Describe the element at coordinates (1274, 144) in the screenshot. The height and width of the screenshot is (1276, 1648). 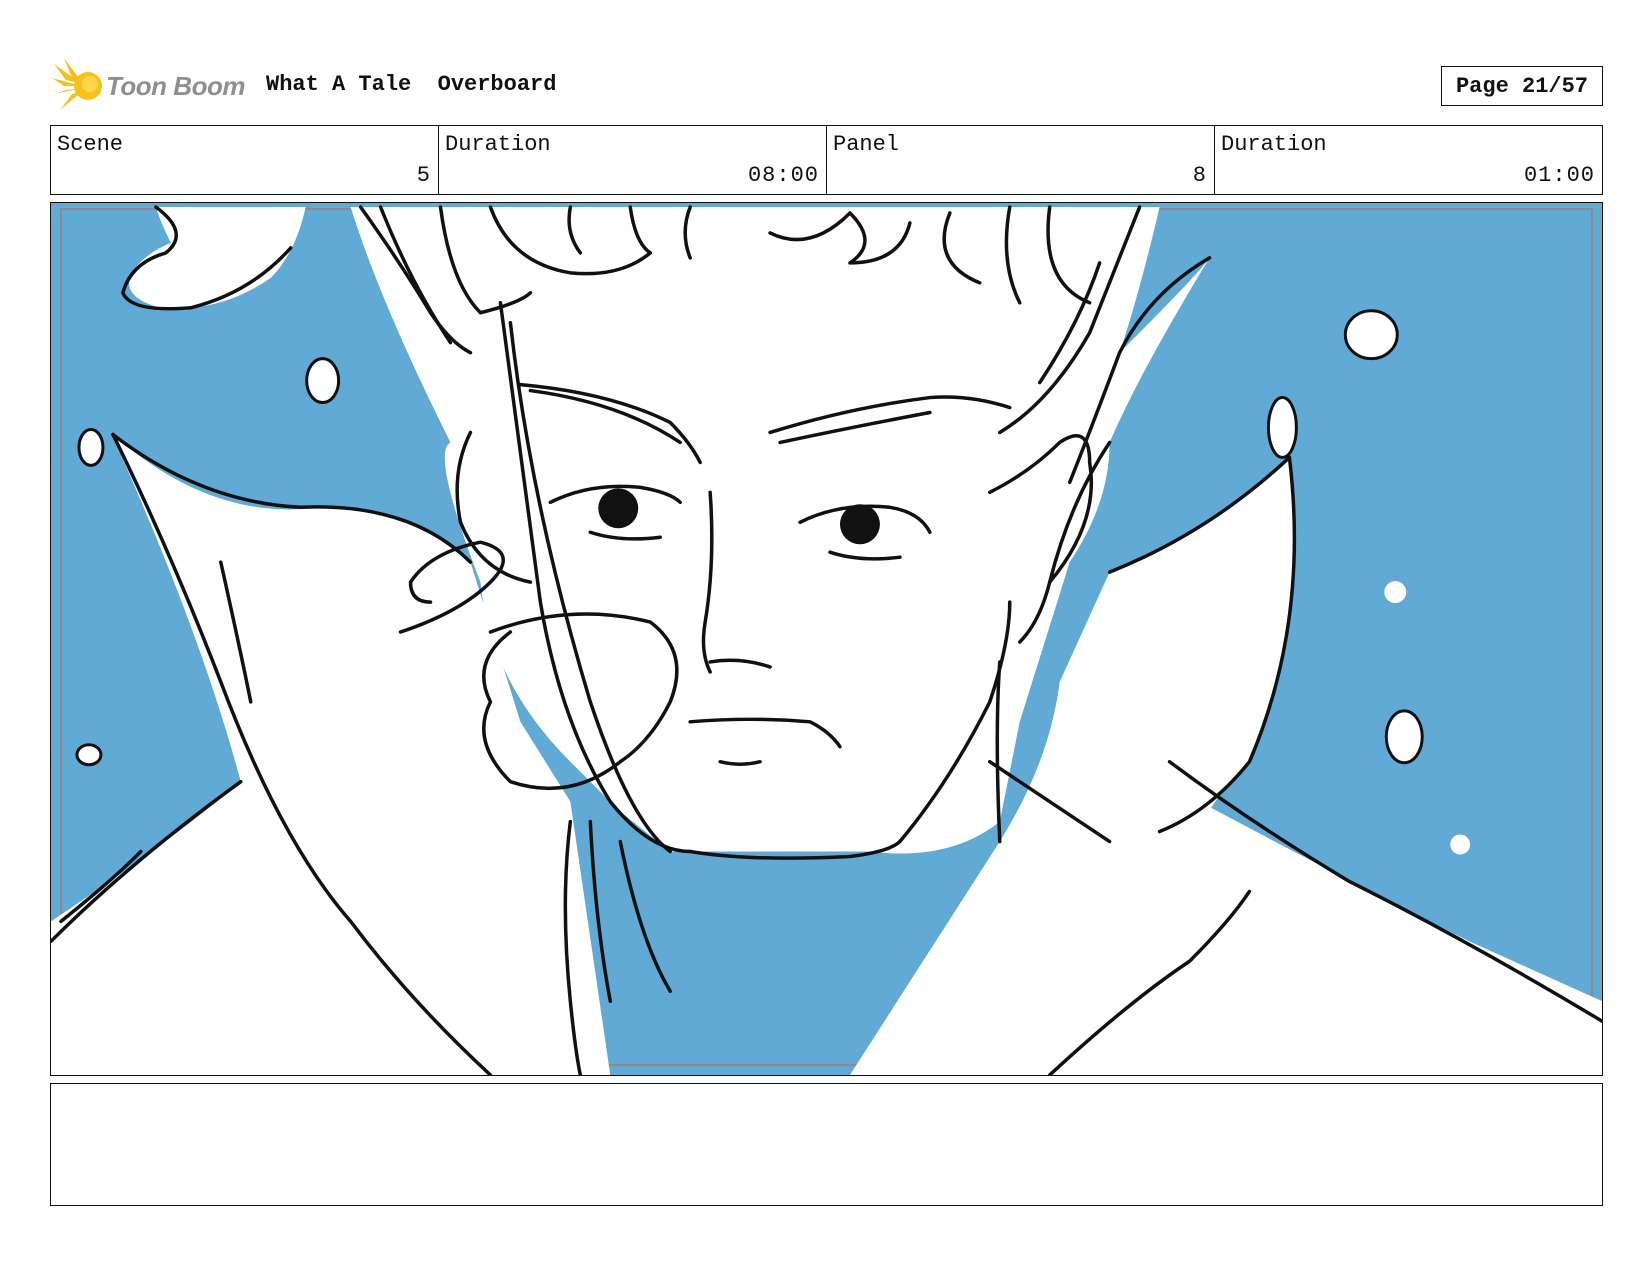
I see `panel-duration-label: Duration` at that location.